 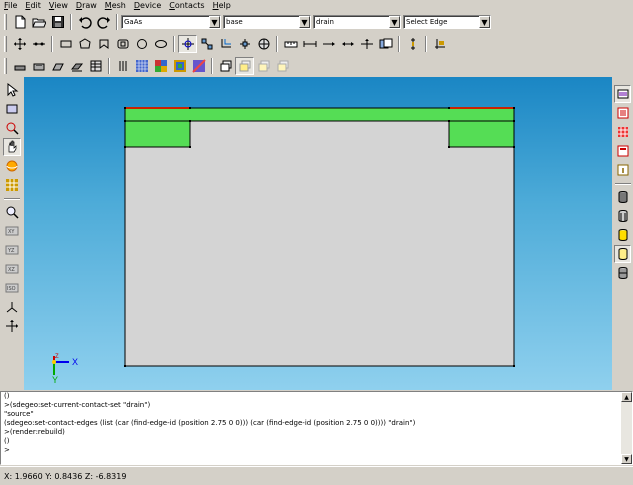 What do you see at coordinates (187, 44) in the screenshot?
I see `exact-coords-button` at bounding box center [187, 44].